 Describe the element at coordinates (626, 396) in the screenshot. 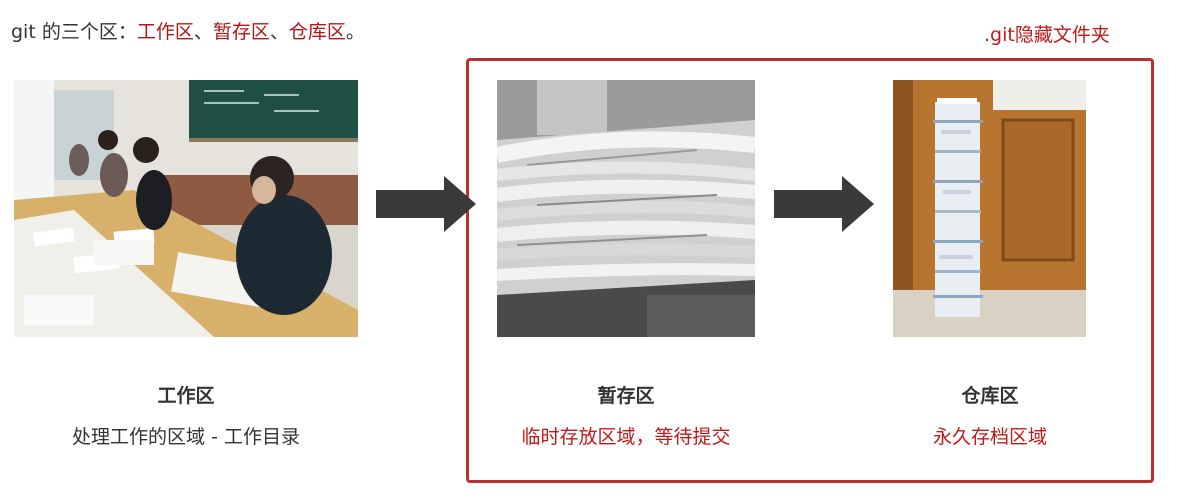

I see `zone-title-staging: 暂存区` at that location.